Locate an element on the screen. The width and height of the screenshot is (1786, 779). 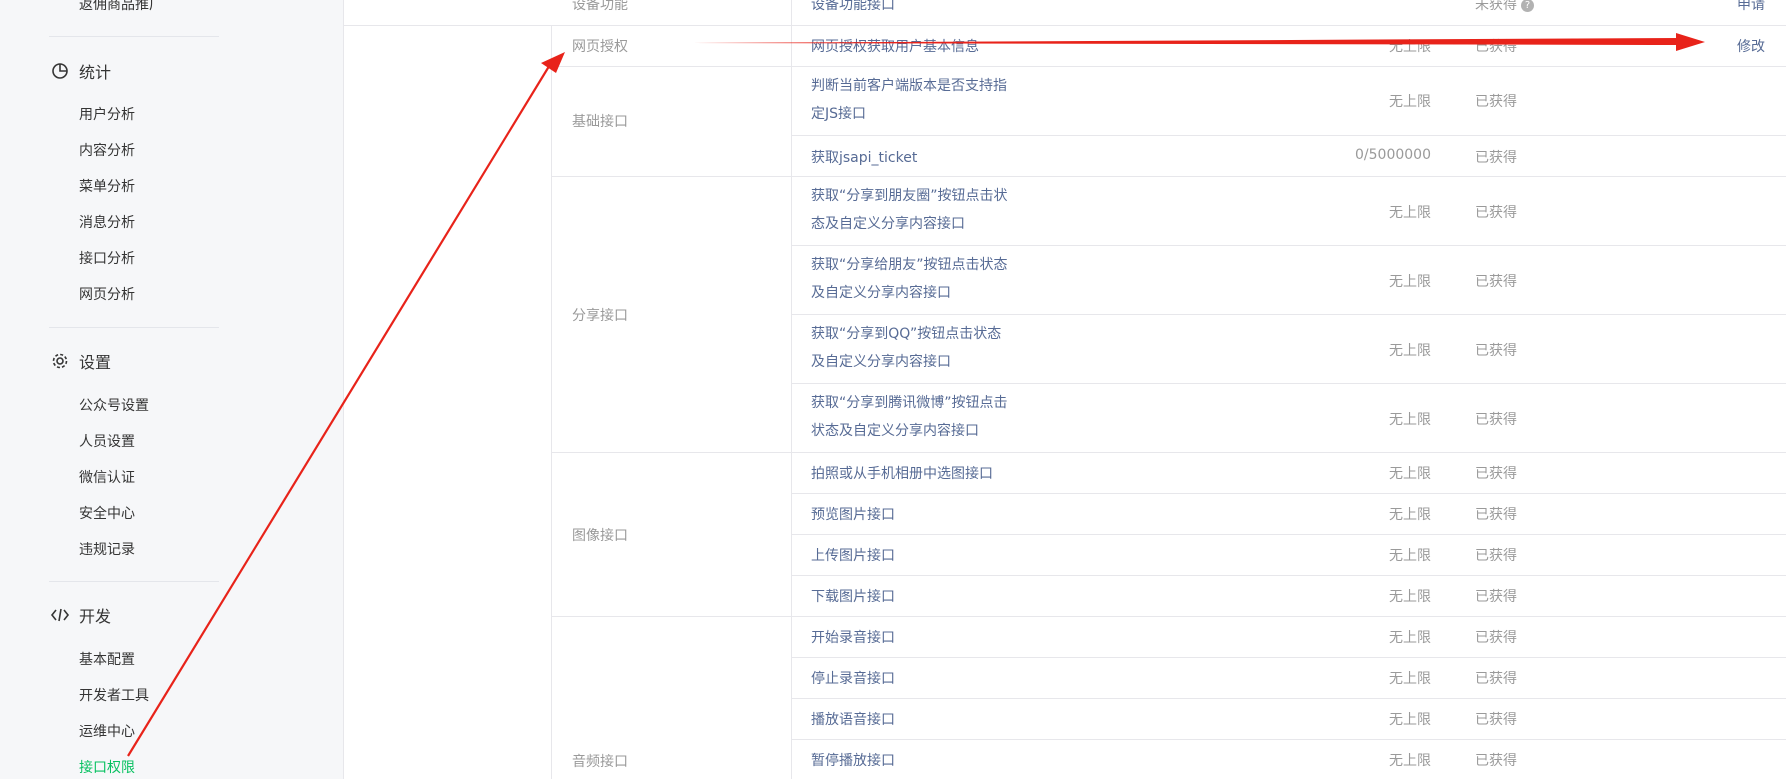
sidebar-section-settings: 设置 is located at coordinates (80, 361).